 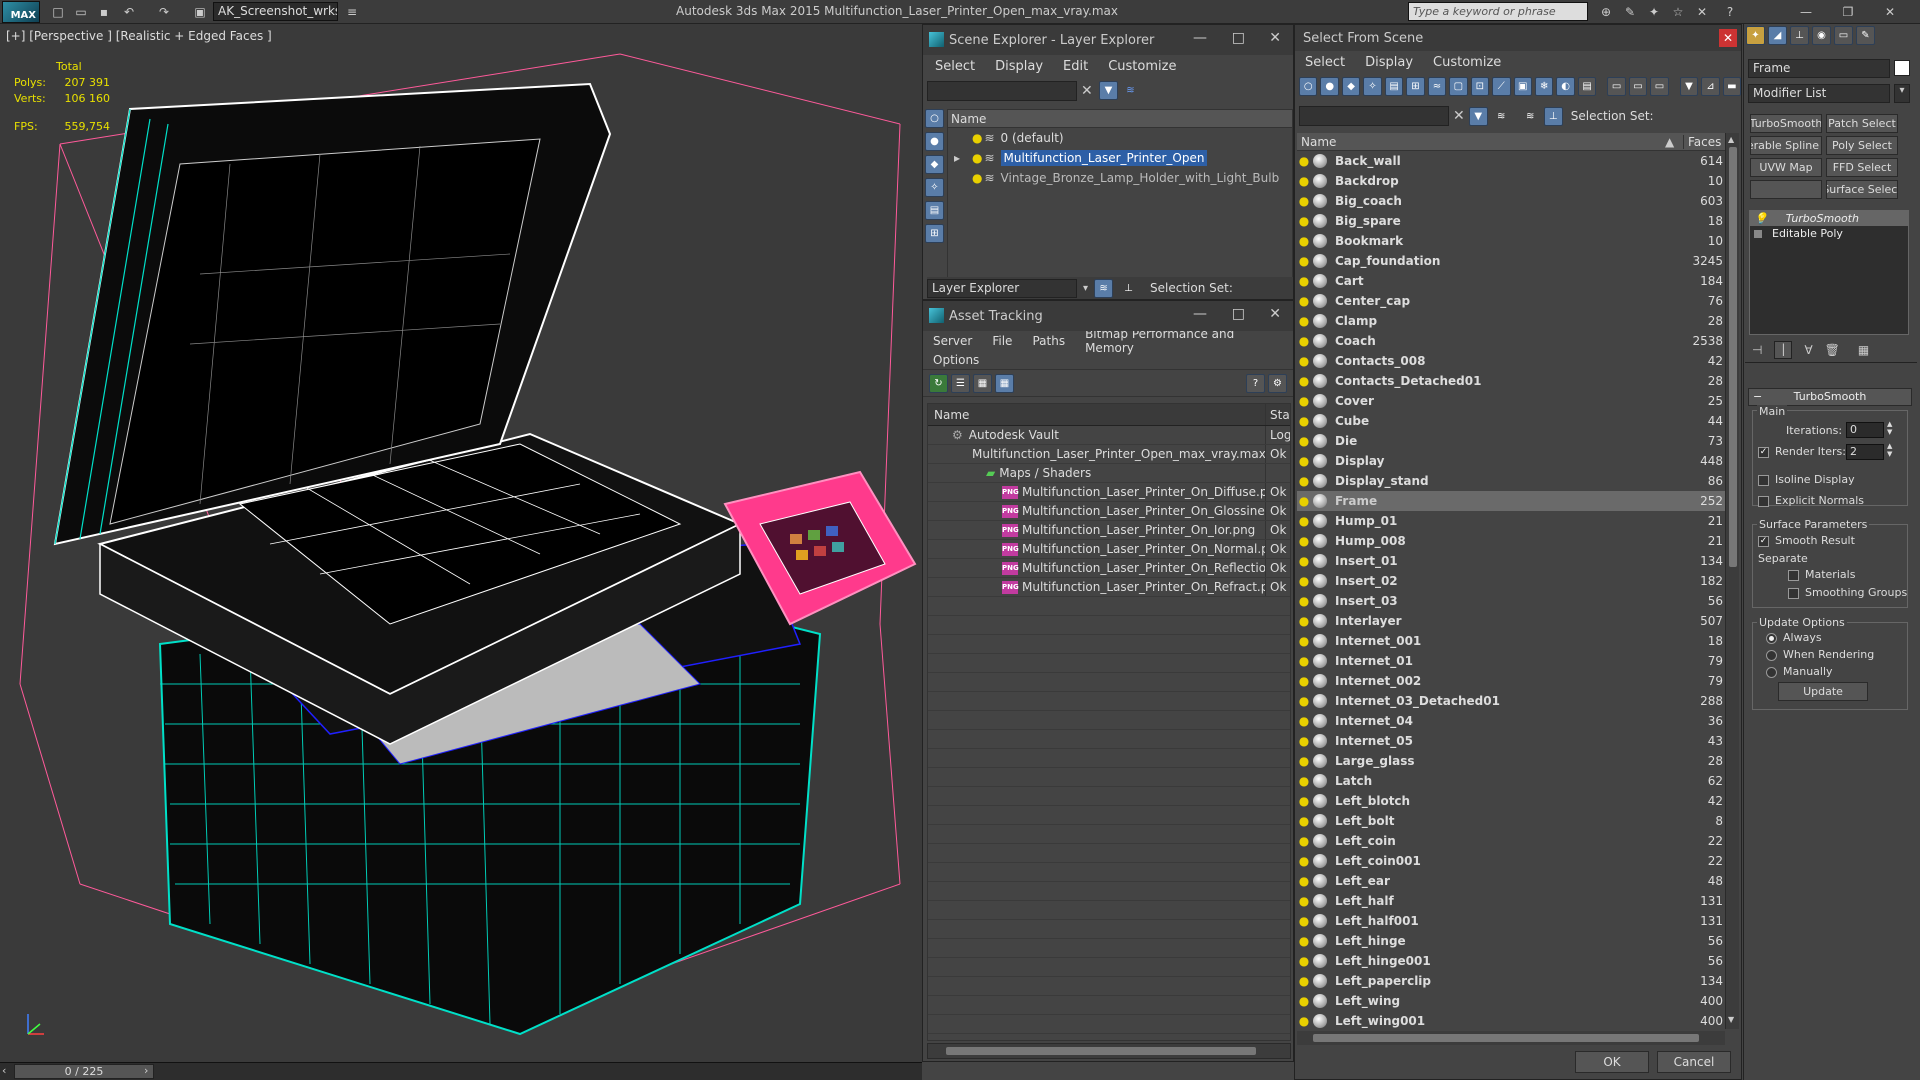 I want to click on object-row: ● Hump_008 21, so click(x=1511, y=541).